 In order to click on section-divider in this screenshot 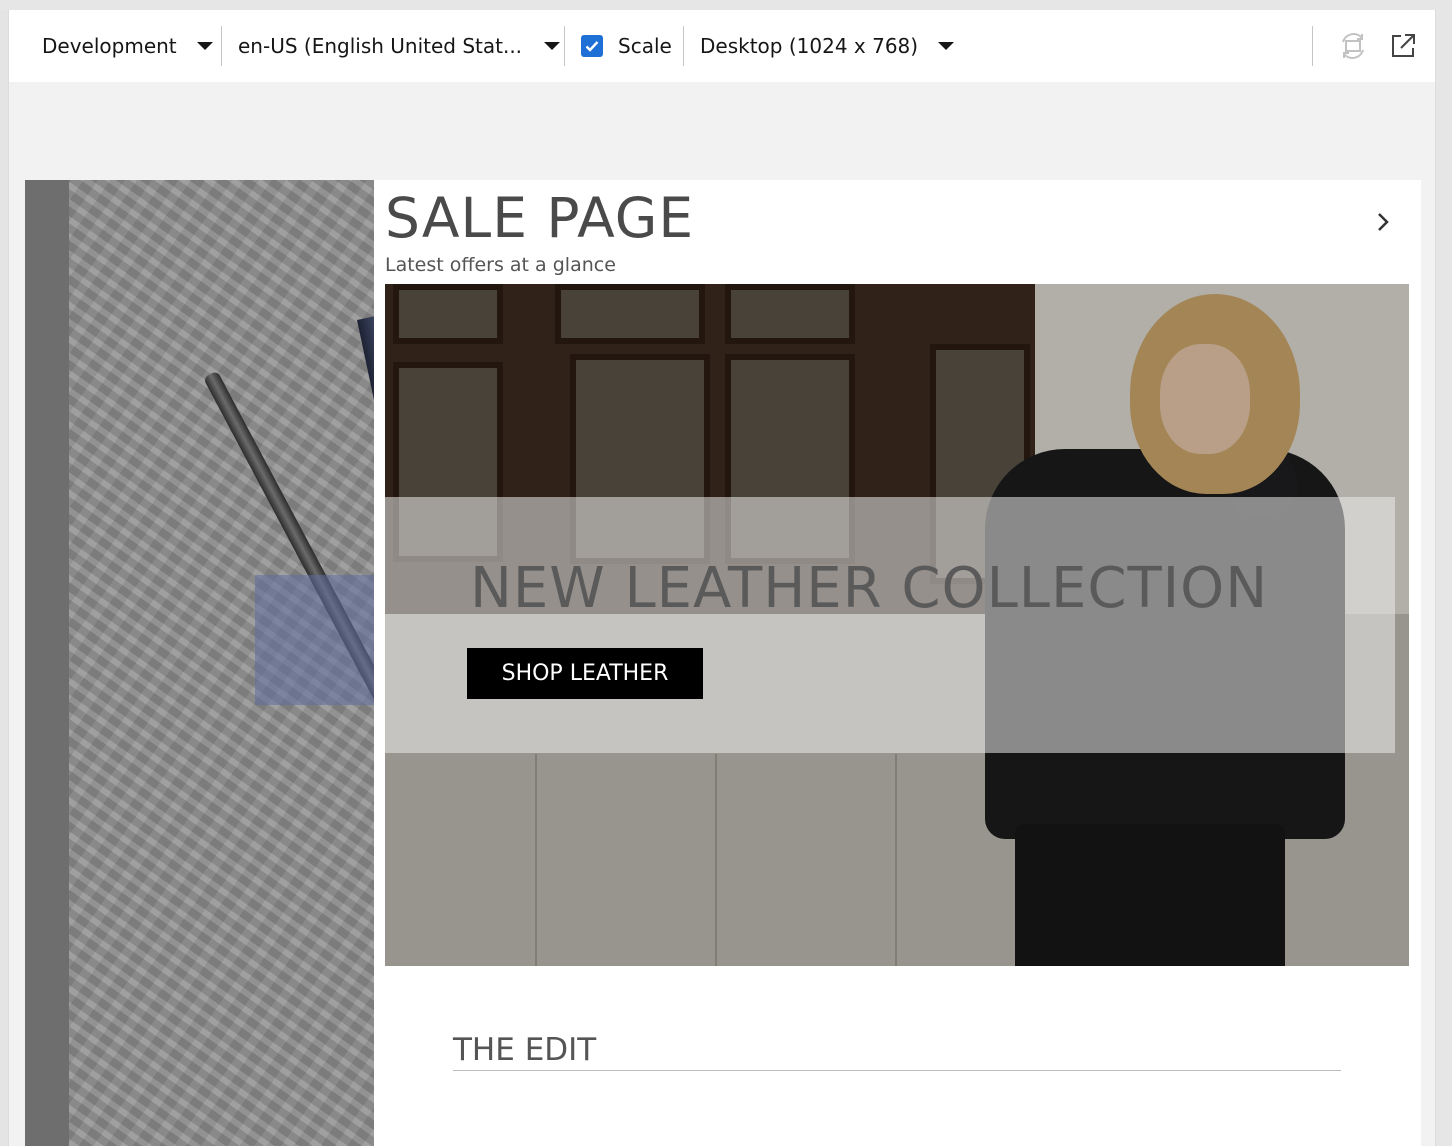, I will do `click(897, 1070)`.